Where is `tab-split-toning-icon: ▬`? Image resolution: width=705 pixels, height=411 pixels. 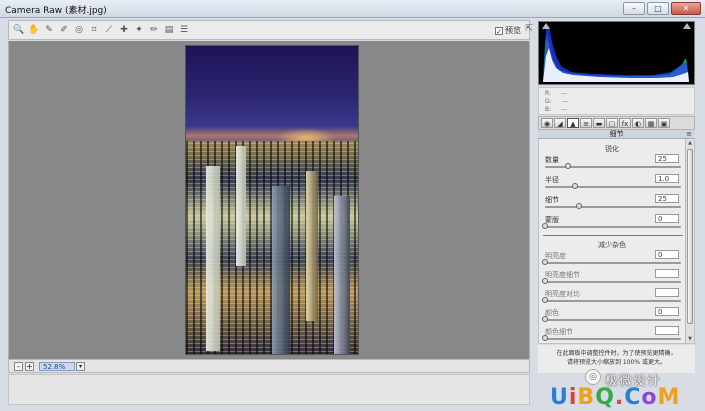 tab-split-toning-icon: ▬ is located at coordinates (599, 123).